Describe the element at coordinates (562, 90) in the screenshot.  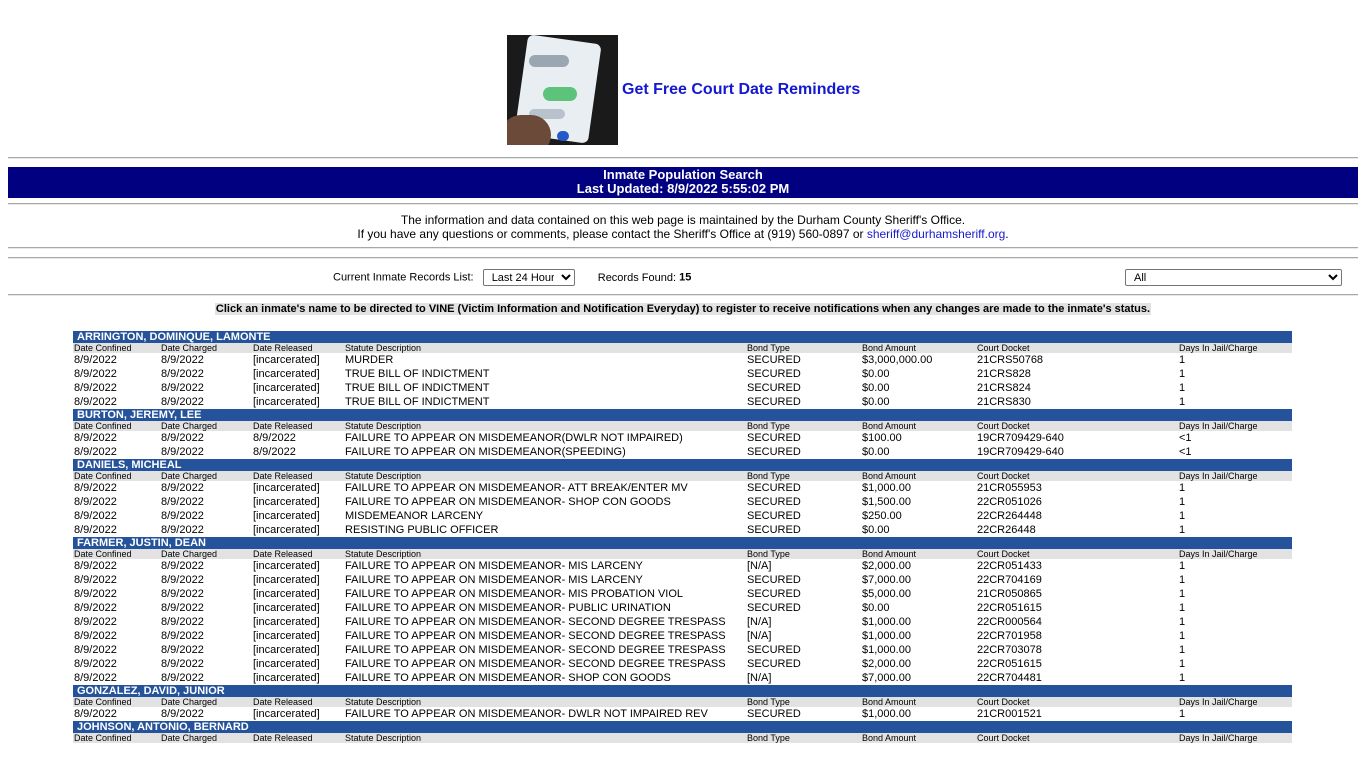
I see `phone-reminder-image` at that location.